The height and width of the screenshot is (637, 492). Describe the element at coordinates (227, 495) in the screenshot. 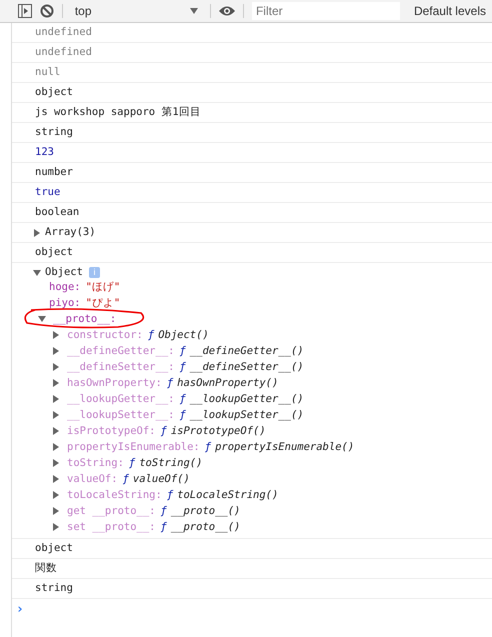

I see `function-name: toLocaleString()` at that location.